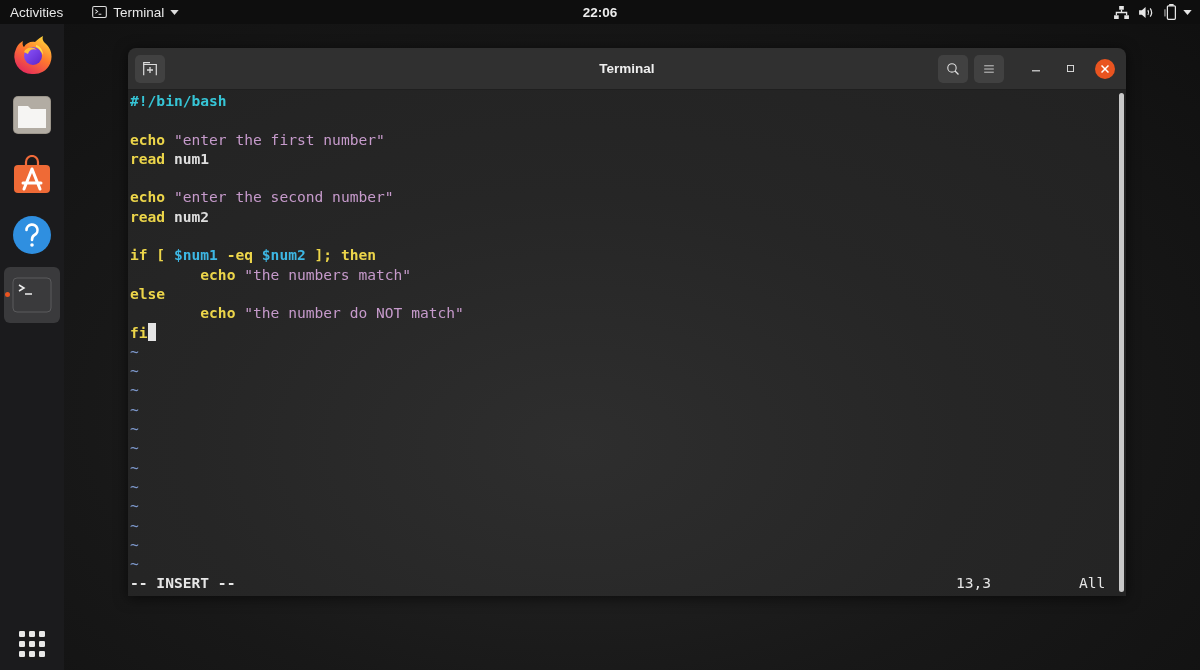 Image resolution: width=1200 pixels, height=670 pixels. I want to click on code-line: echo "enter the second number", so click(262, 197).